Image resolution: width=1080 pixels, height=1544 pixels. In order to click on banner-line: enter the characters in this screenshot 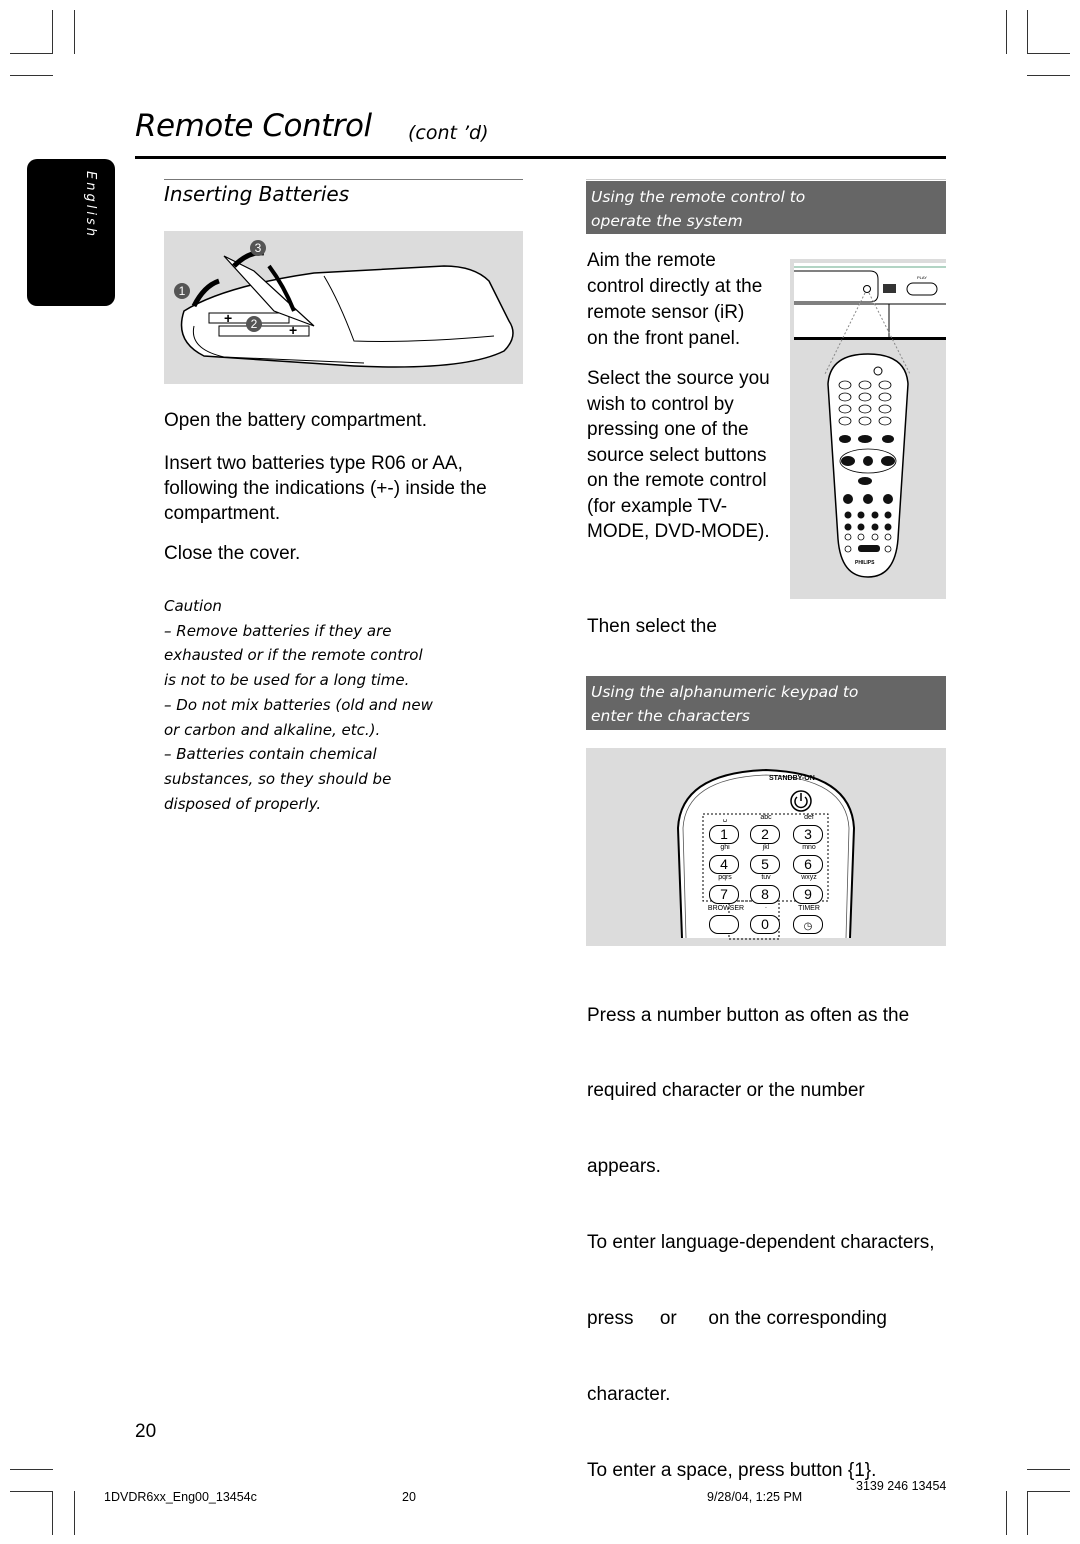, I will do `click(670, 716)`.